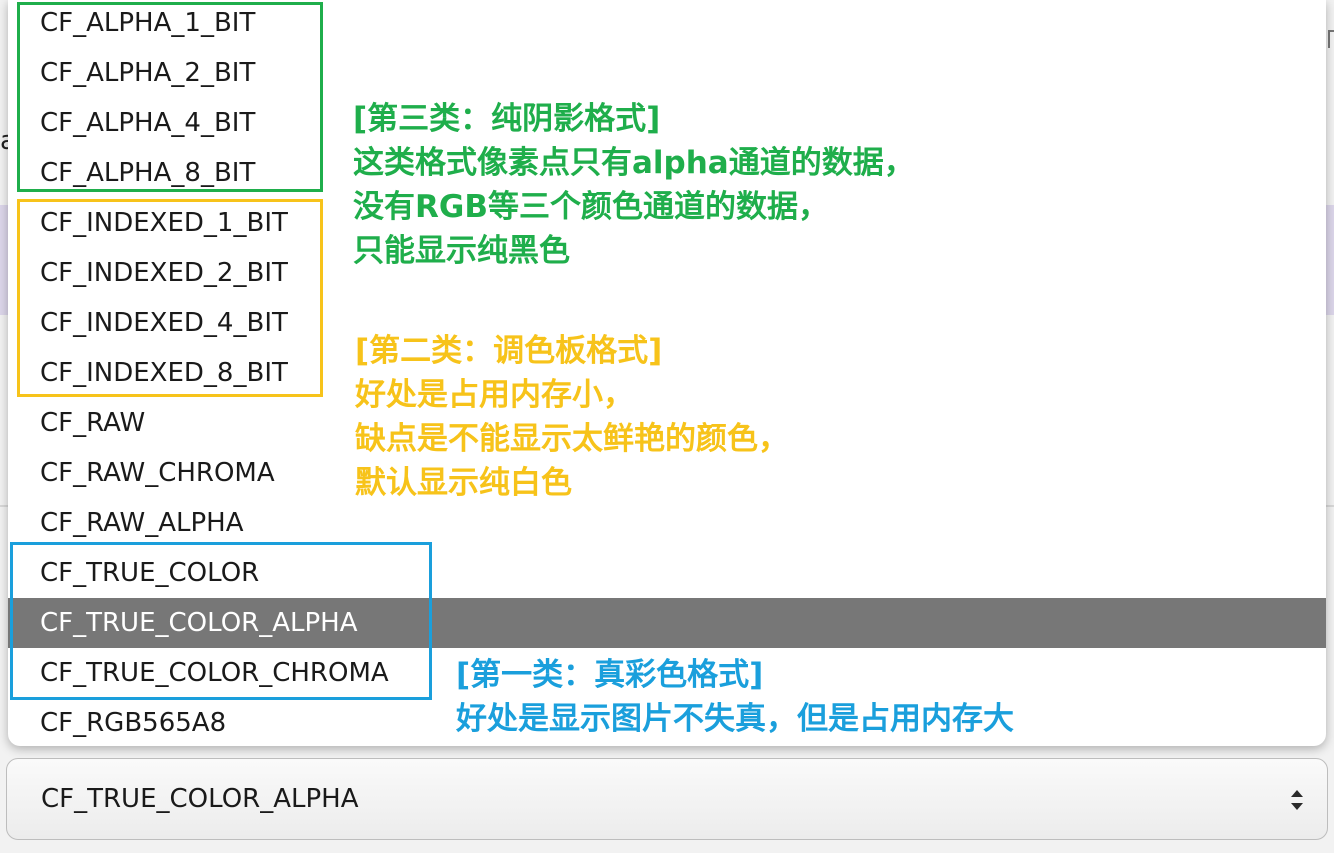  I want to click on dropdown-option: CF_ALPHA_2_BIT, so click(667, 73).